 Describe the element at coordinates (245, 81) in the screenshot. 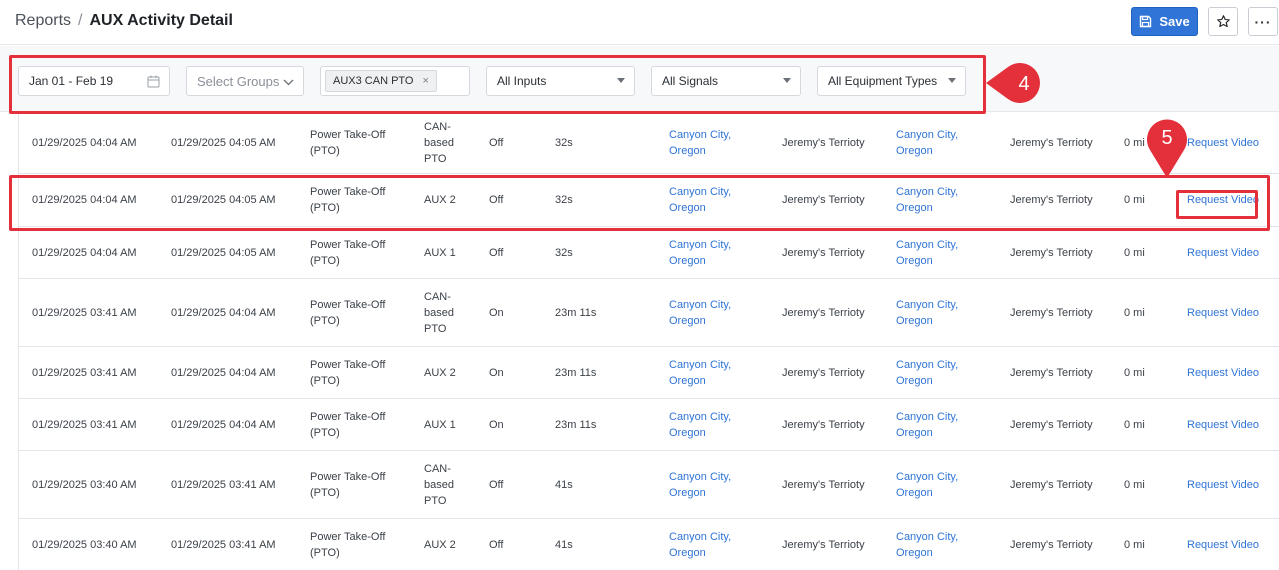

I see `select-groups-dropdown: Select Groups` at that location.